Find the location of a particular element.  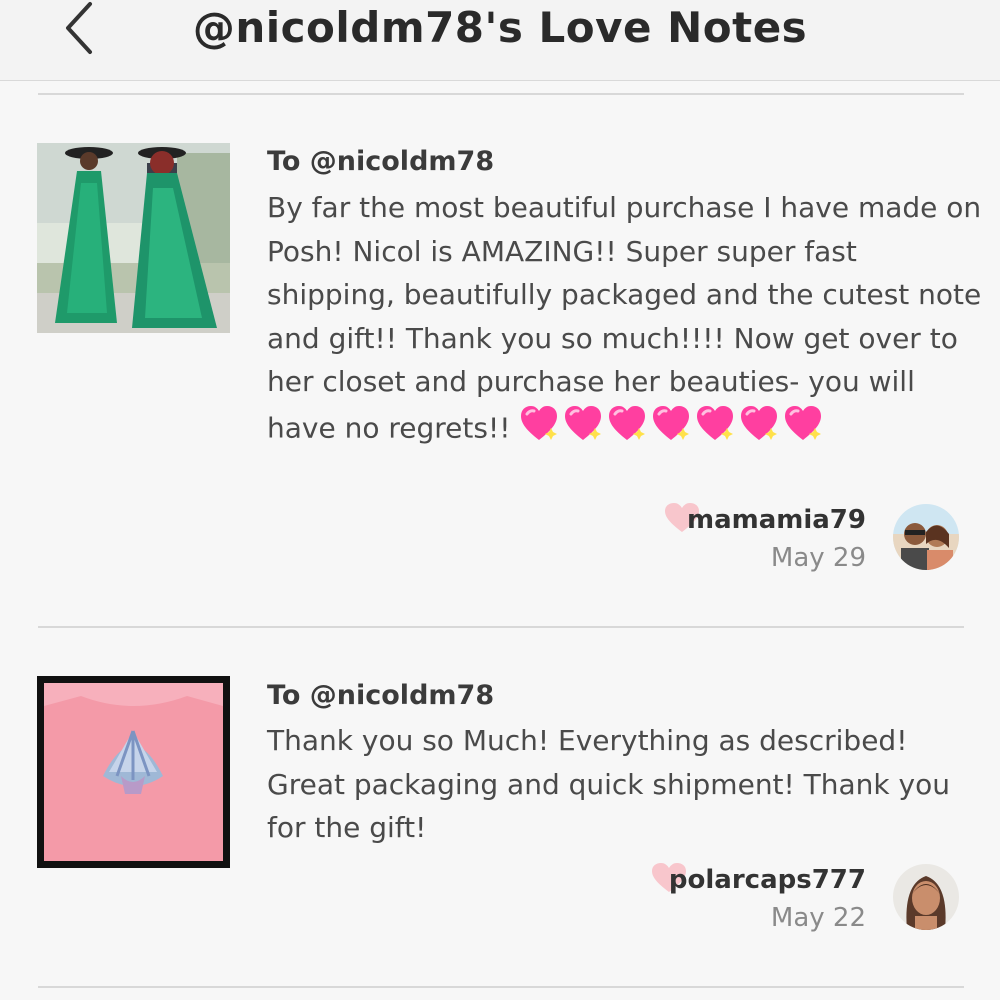

page-title: @nicoldm78's Love Notes is located at coordinates (500, 27).